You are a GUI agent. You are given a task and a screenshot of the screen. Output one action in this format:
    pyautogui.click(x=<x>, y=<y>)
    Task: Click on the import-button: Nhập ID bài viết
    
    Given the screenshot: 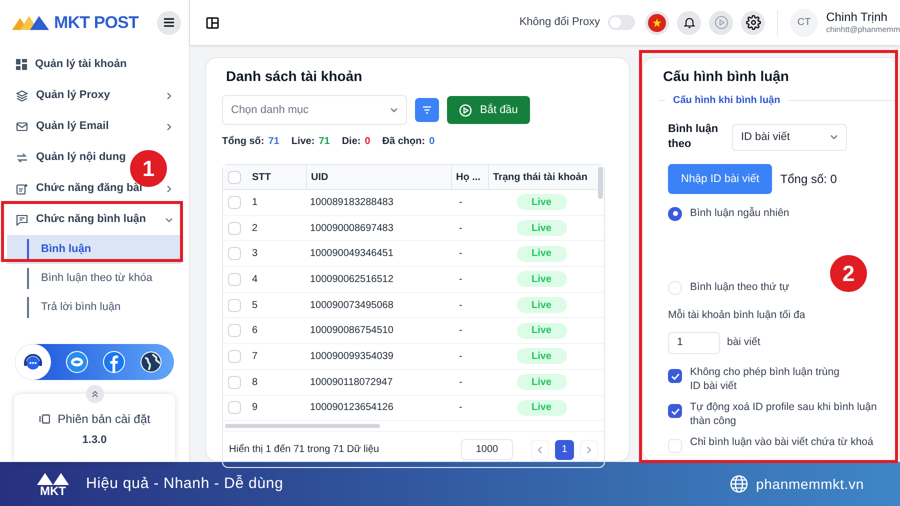 What is the action you would take?
    pyautogui.click(x=720, y=179)
    